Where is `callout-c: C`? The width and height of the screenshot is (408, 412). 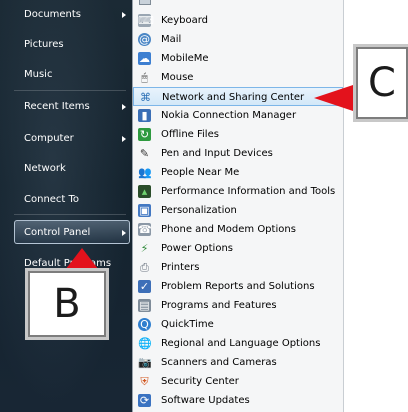 callout-c: C is located at coordinates (382, 83).